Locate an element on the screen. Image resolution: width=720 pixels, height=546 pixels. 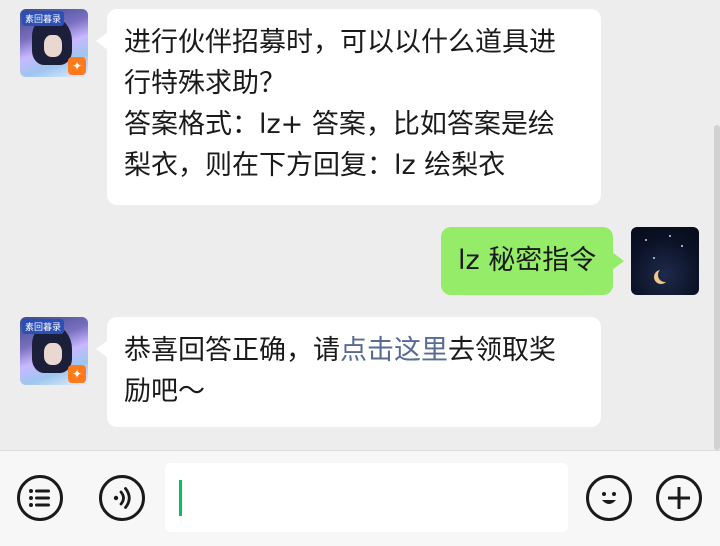
message-text: 励吧～ is located at coordinates (164, 391).